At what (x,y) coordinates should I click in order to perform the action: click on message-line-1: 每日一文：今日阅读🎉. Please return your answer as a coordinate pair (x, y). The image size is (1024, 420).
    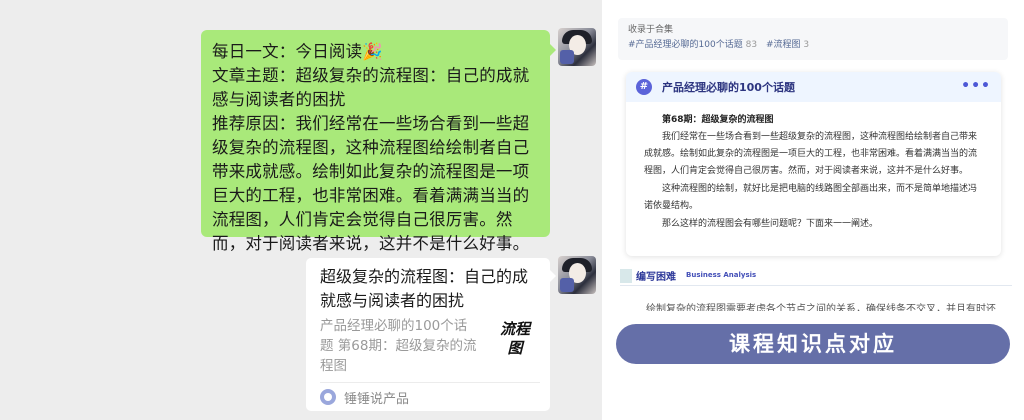
    Looking at the image, I should click on (298, 51).